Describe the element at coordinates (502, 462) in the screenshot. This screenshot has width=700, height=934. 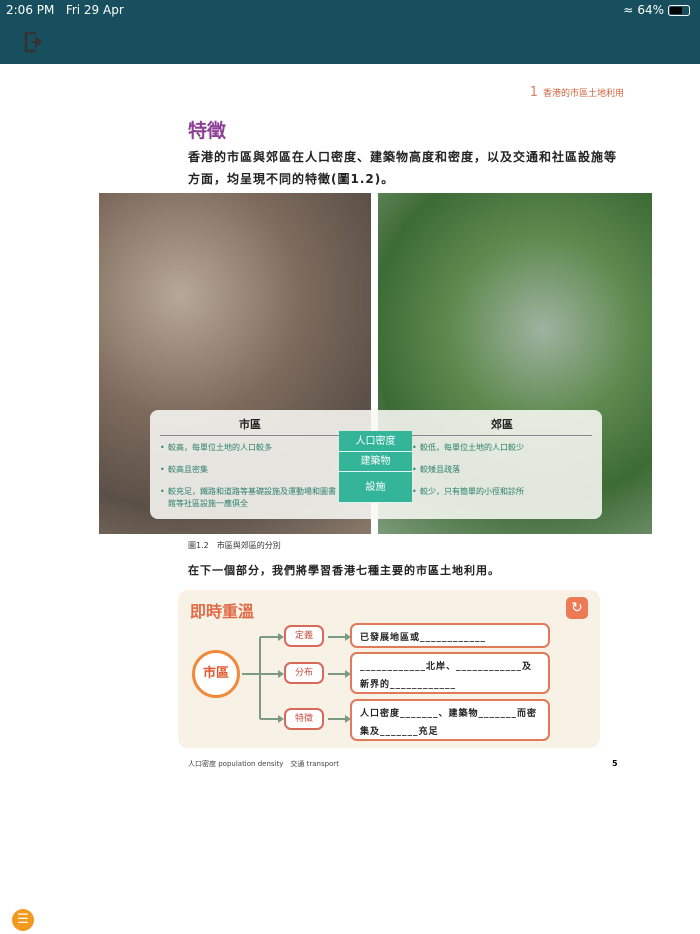
I see `rural-column: 郊區 較低，每單位土地的人口較少 較矮且疏落 較少，只有簡單的小徑和診所` at that location.